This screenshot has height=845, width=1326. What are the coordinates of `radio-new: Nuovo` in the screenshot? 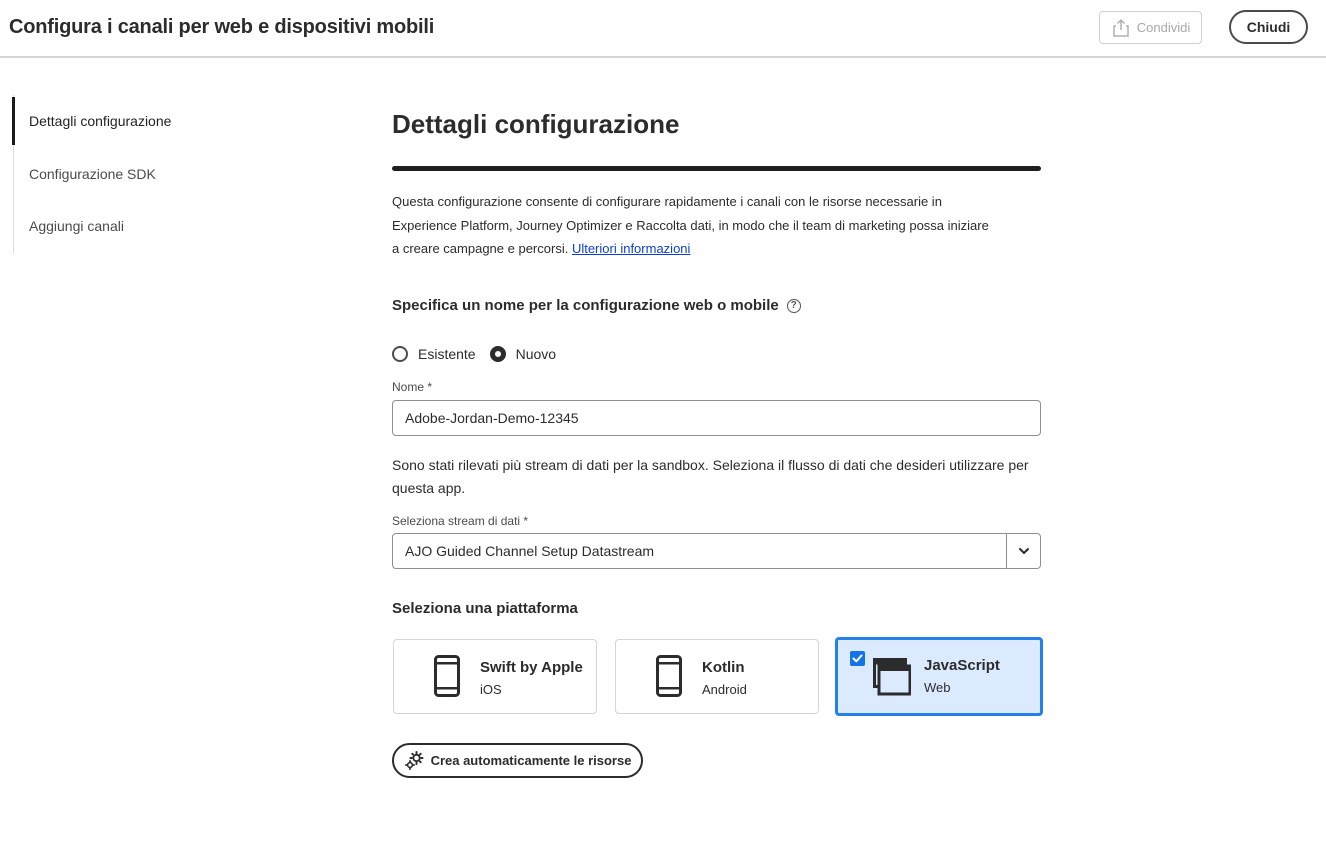 It's located at (523, 354).